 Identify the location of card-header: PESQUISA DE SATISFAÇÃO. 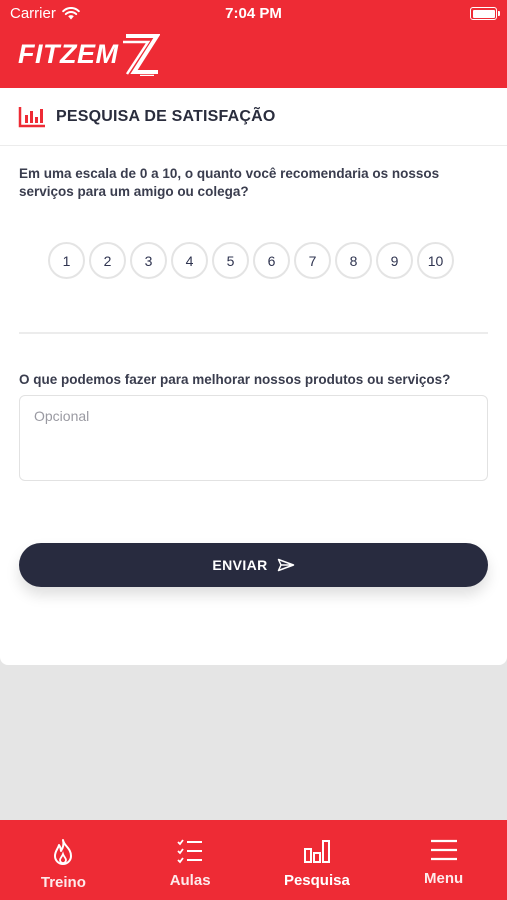
(253, 117).